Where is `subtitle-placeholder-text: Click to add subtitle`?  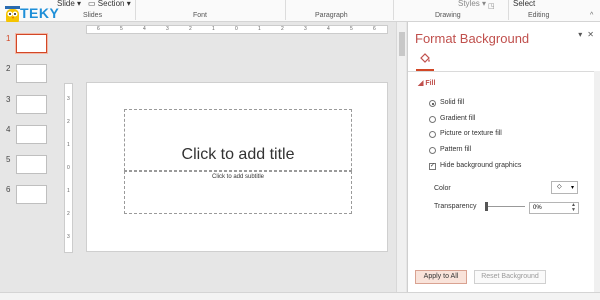
subtitle-placeholder-text: Click to add subtitle is located at coordinates (238, 177).